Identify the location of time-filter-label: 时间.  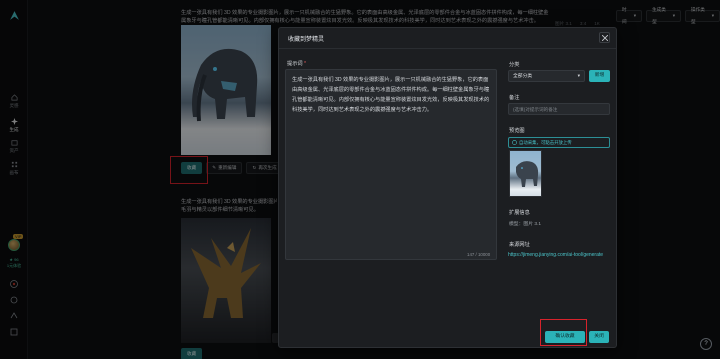
(624, 15).